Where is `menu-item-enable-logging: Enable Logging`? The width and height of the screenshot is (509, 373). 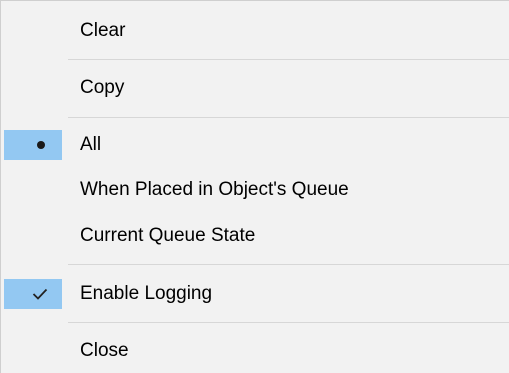
menu-item-enable-logging: Enable Logging is located at coordinates (255, 294).